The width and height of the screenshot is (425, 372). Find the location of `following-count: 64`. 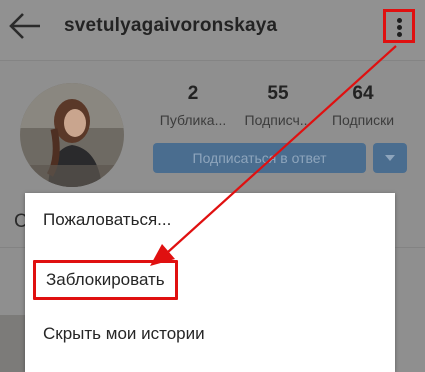

following-count: 64 is located at coordinates (363, 93).